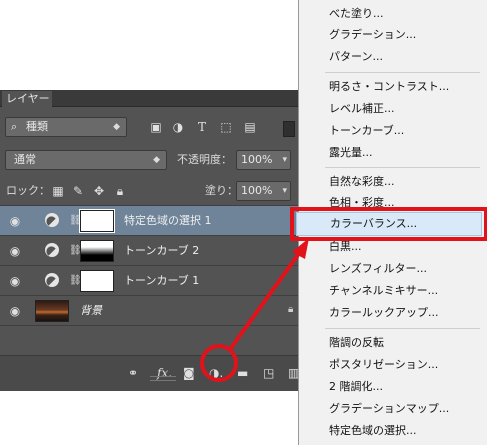  What do you see at coordinates (219, 363) in the screenshot?
I see `annotation-circle` at bounding box center [219, 363].